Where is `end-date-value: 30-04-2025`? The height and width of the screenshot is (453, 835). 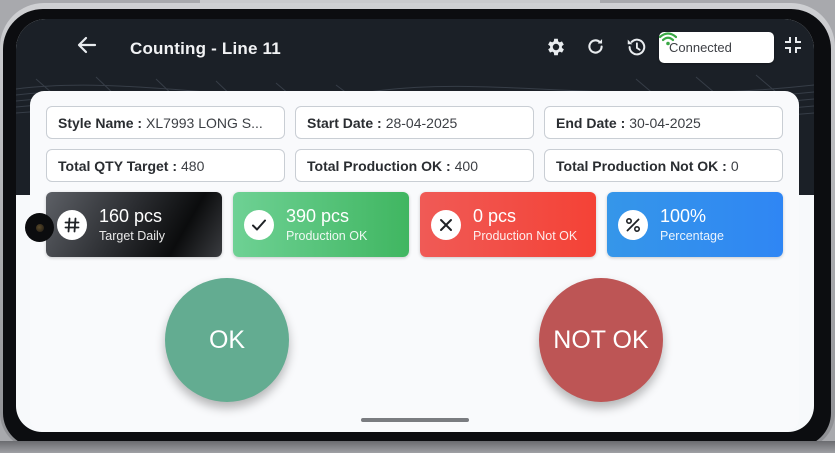 end-date-value: 30-04-2025 is located at coordinates (665, 122).